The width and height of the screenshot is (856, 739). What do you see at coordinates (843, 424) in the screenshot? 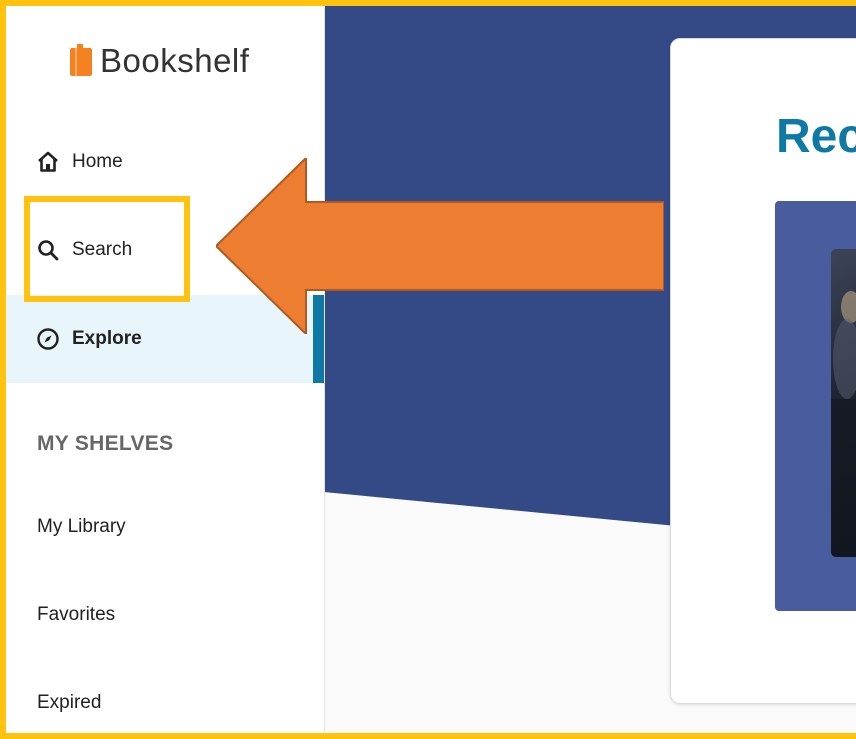
I see `cover-art-icon` at bounding box center [843, 424].